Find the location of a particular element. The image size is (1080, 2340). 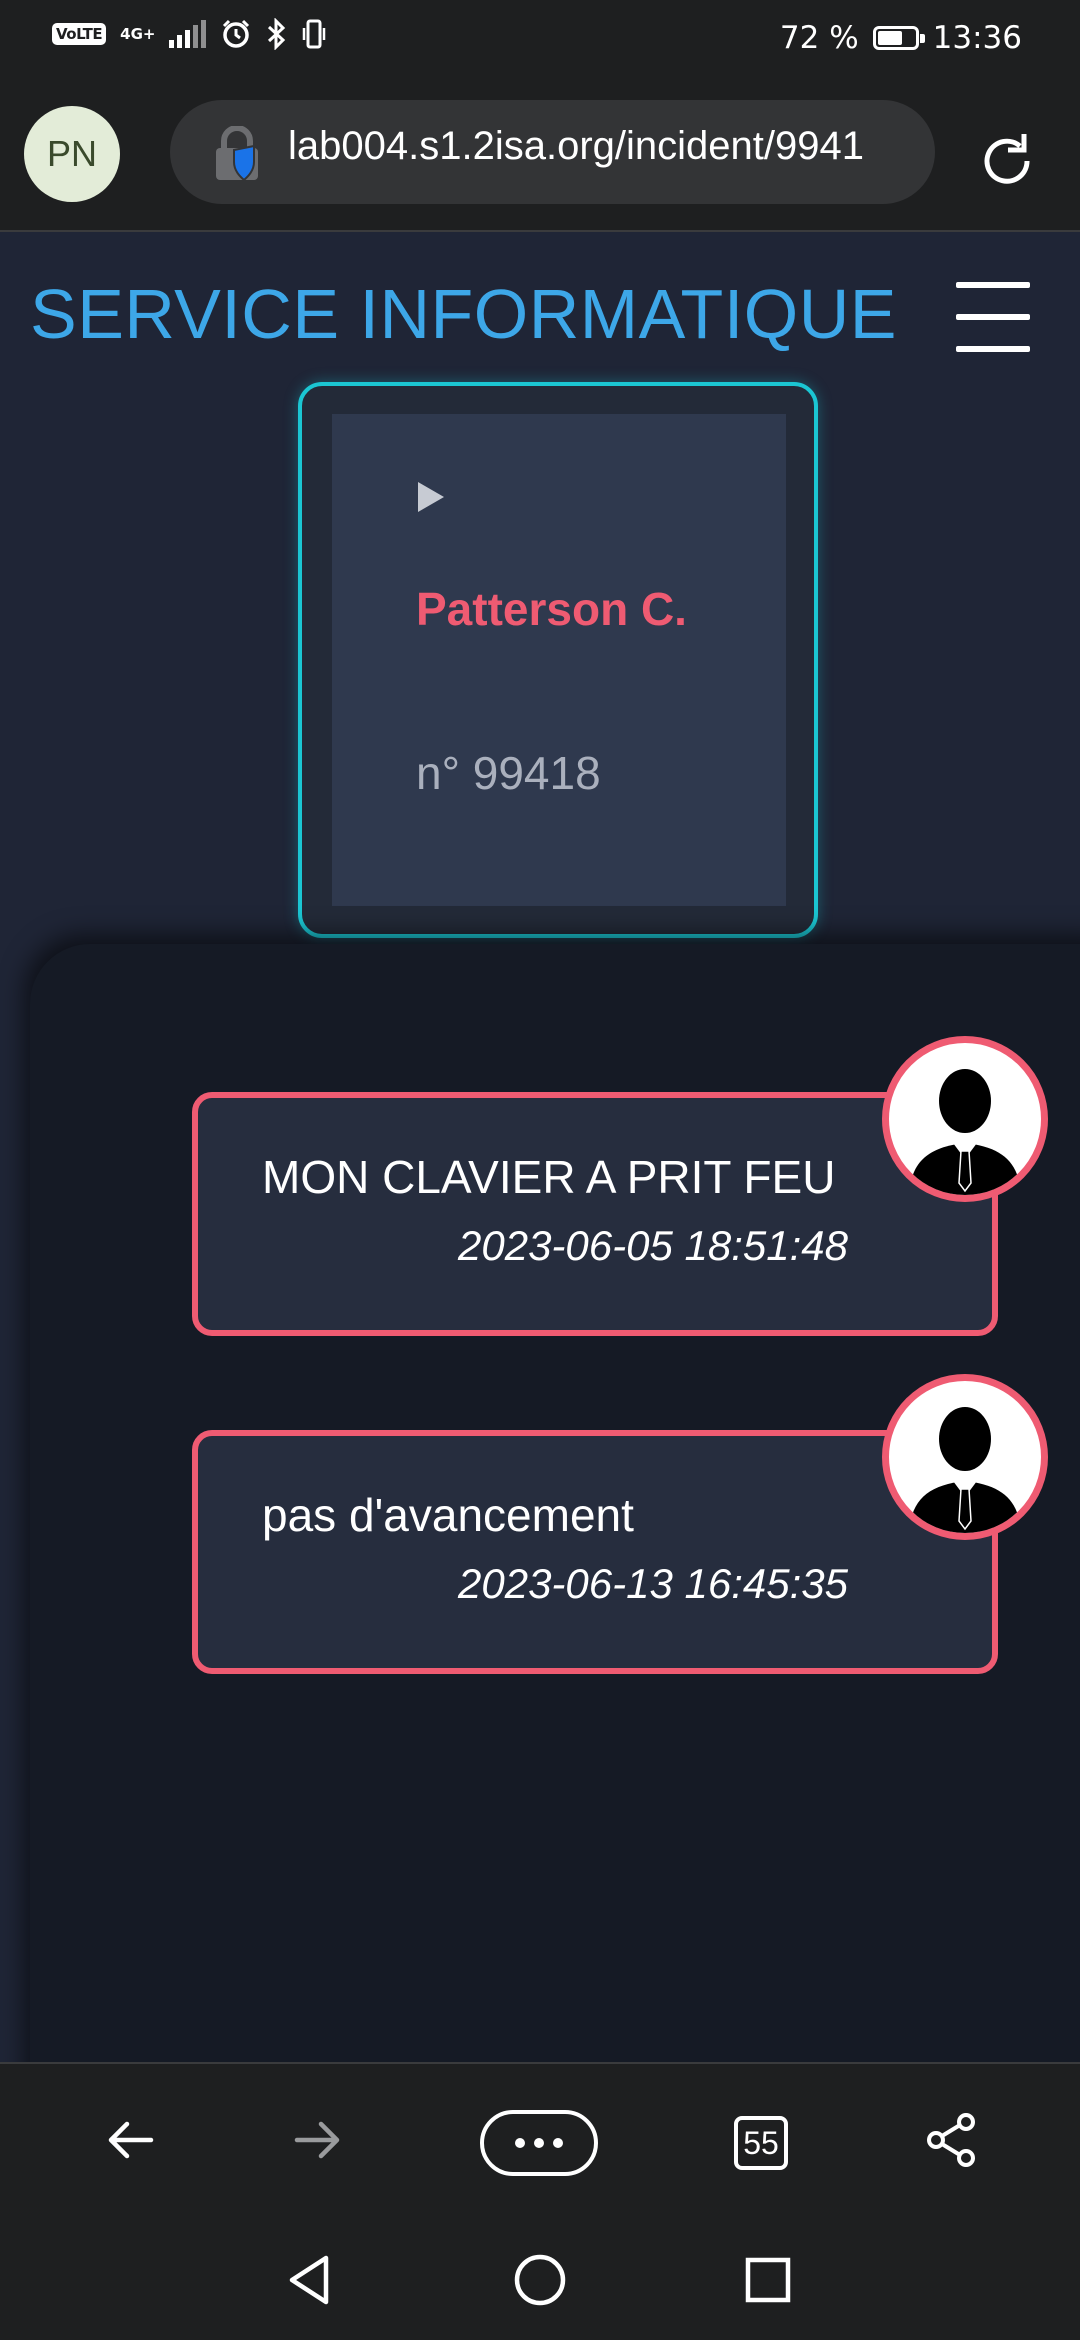

forward-arrow-icon is located at coordinates (318, 2140).